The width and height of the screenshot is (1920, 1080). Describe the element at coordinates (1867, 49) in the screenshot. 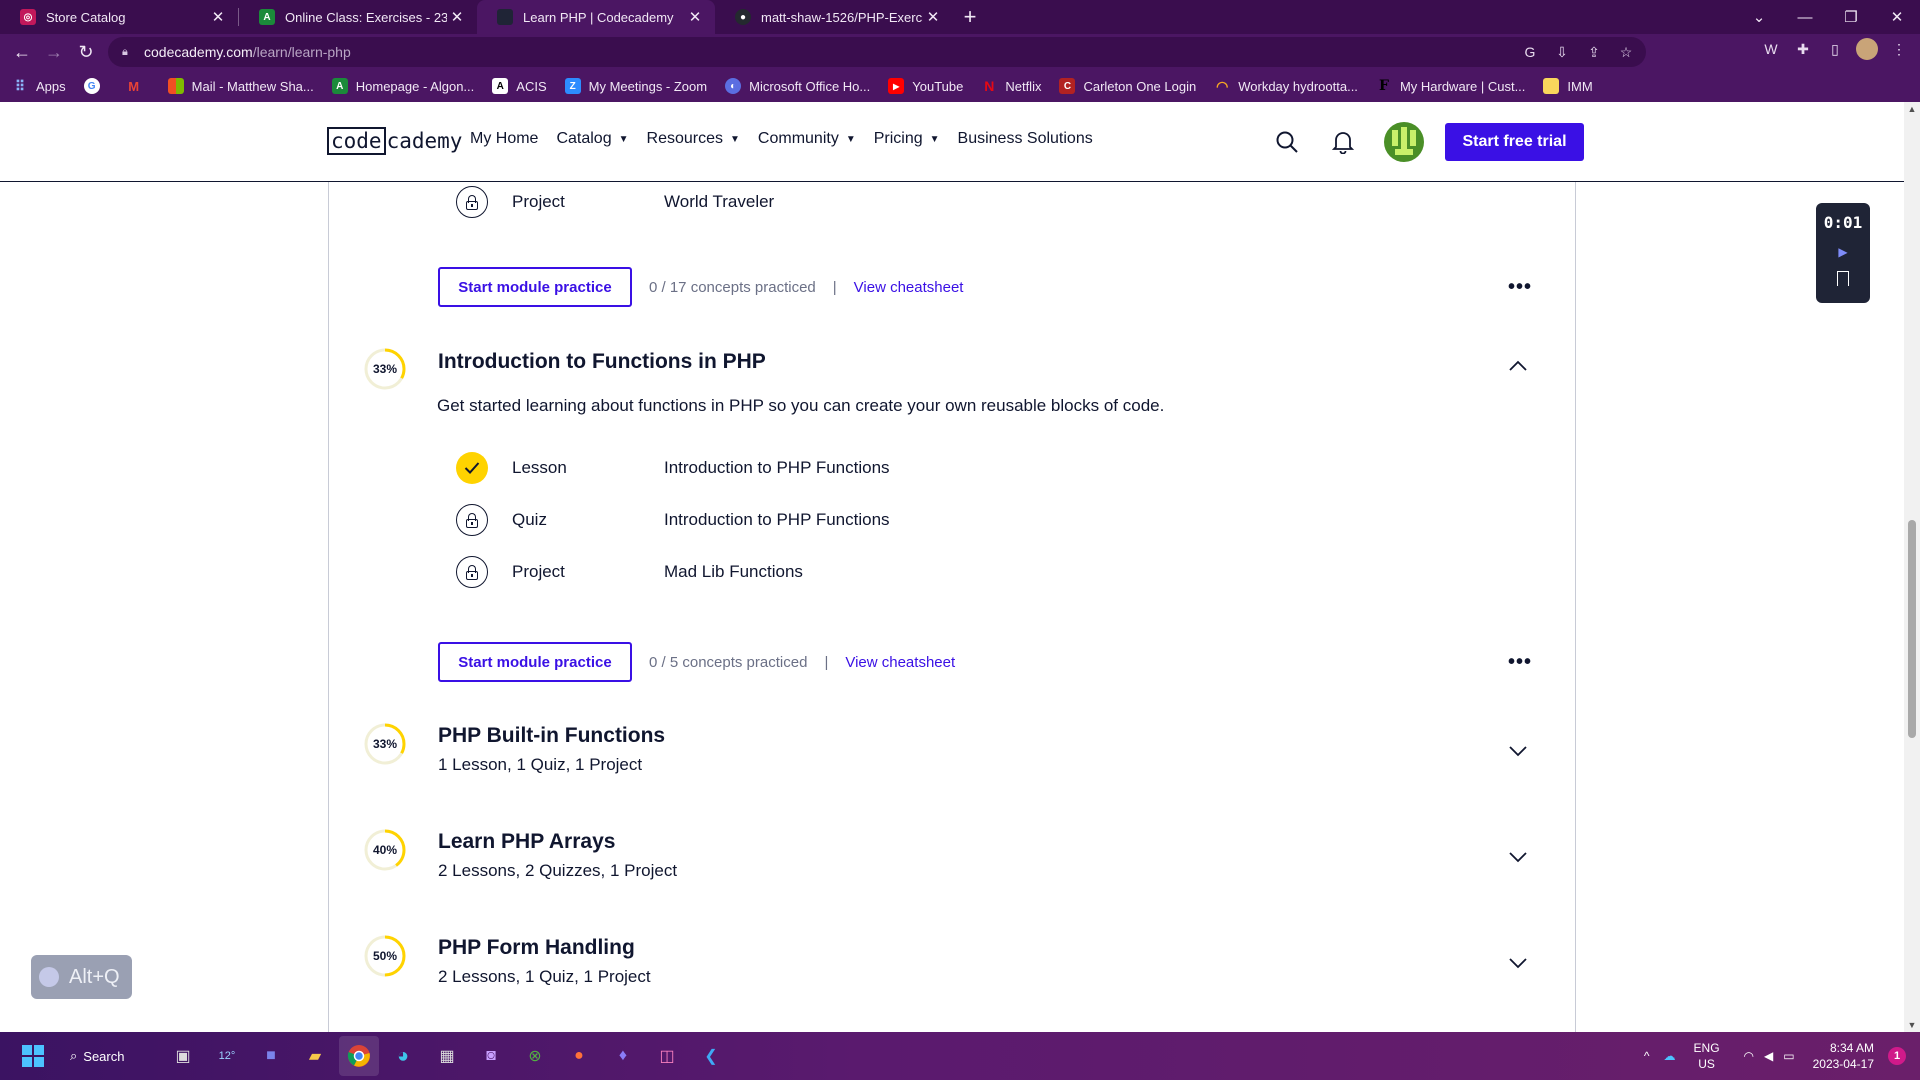

I see `profile-avatar-icon` at that location.